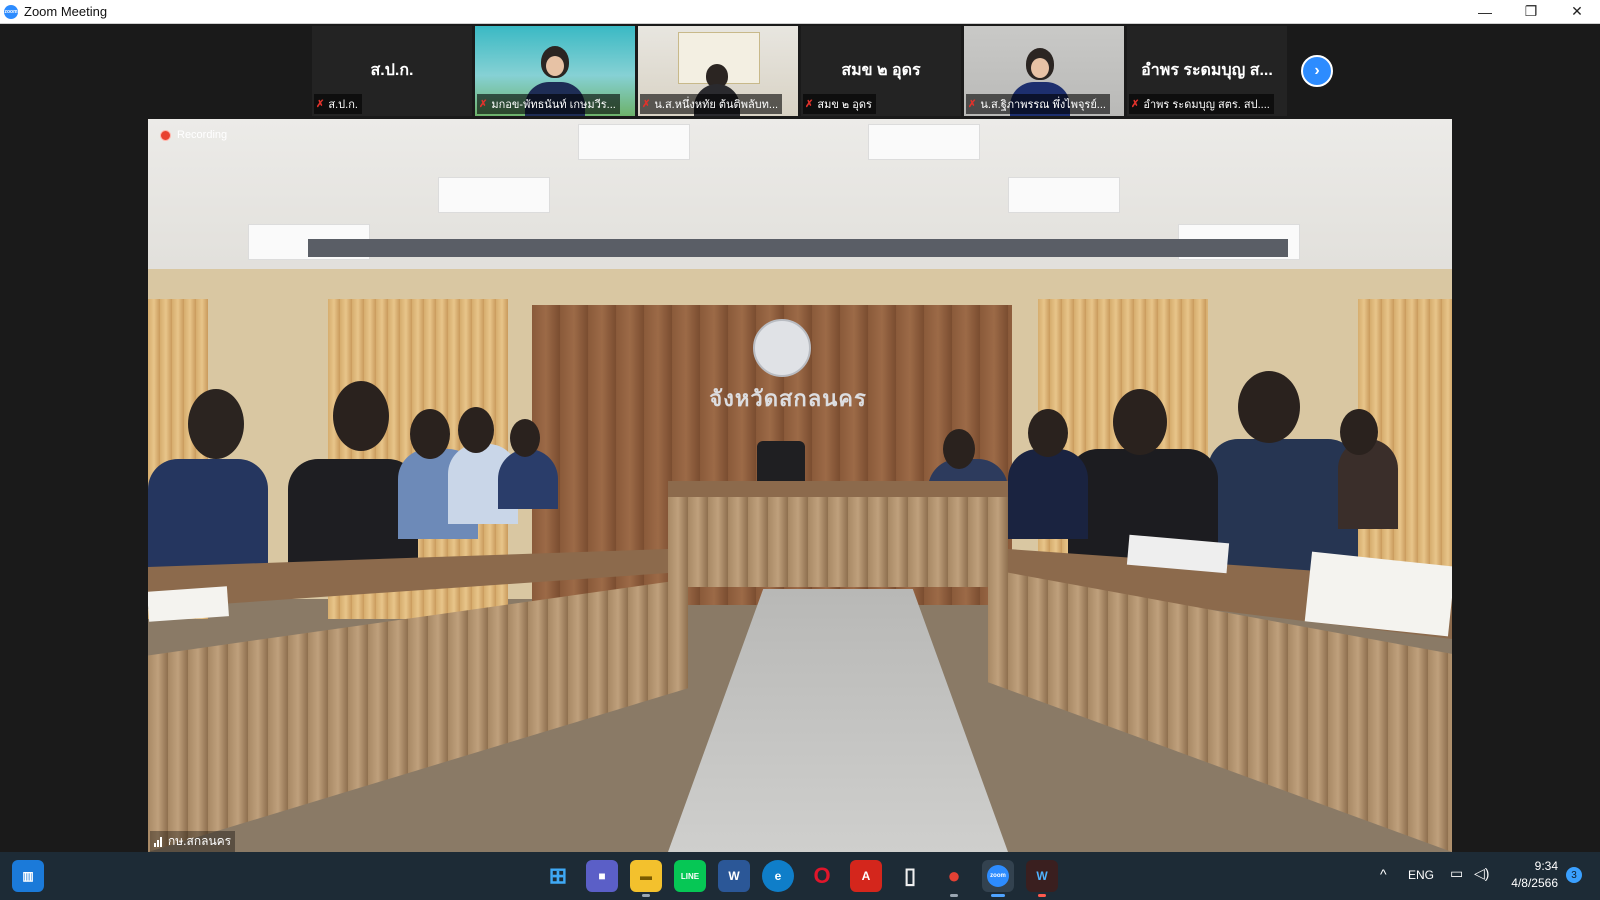 This screenshot has width=1600, height=900. I want to click on participant-tile: สมข ๒ อุดร ✗ สมข ๒ อุดร, so click(881, 71).